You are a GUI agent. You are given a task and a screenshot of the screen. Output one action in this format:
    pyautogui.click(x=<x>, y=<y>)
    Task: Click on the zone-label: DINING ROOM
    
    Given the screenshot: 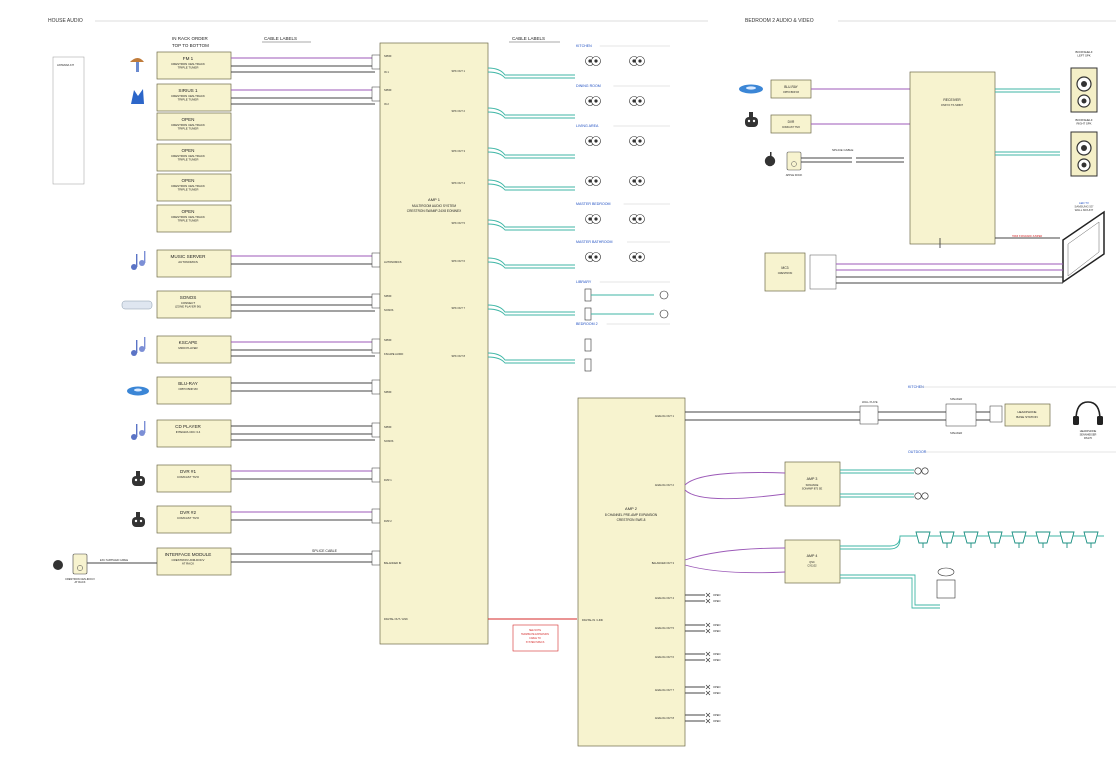 What is the action you would take?
    pyautogui.click(x=588, y=86)
    